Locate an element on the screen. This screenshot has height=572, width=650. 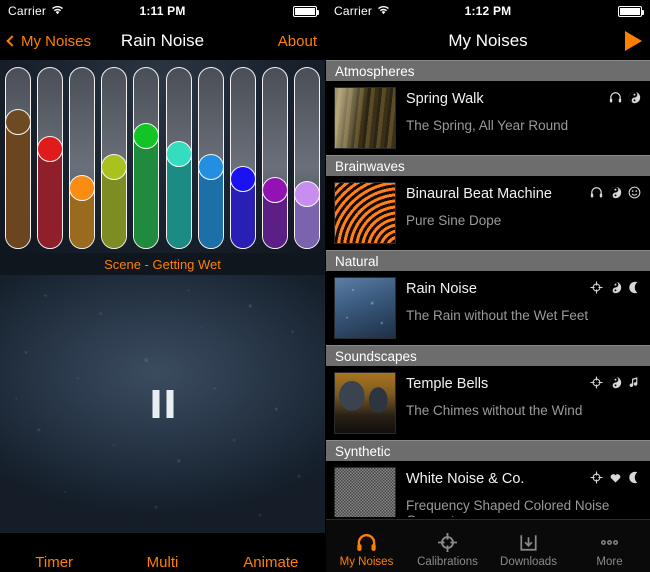
temple-bells-thumbnail is located at coordinates (365, 403).